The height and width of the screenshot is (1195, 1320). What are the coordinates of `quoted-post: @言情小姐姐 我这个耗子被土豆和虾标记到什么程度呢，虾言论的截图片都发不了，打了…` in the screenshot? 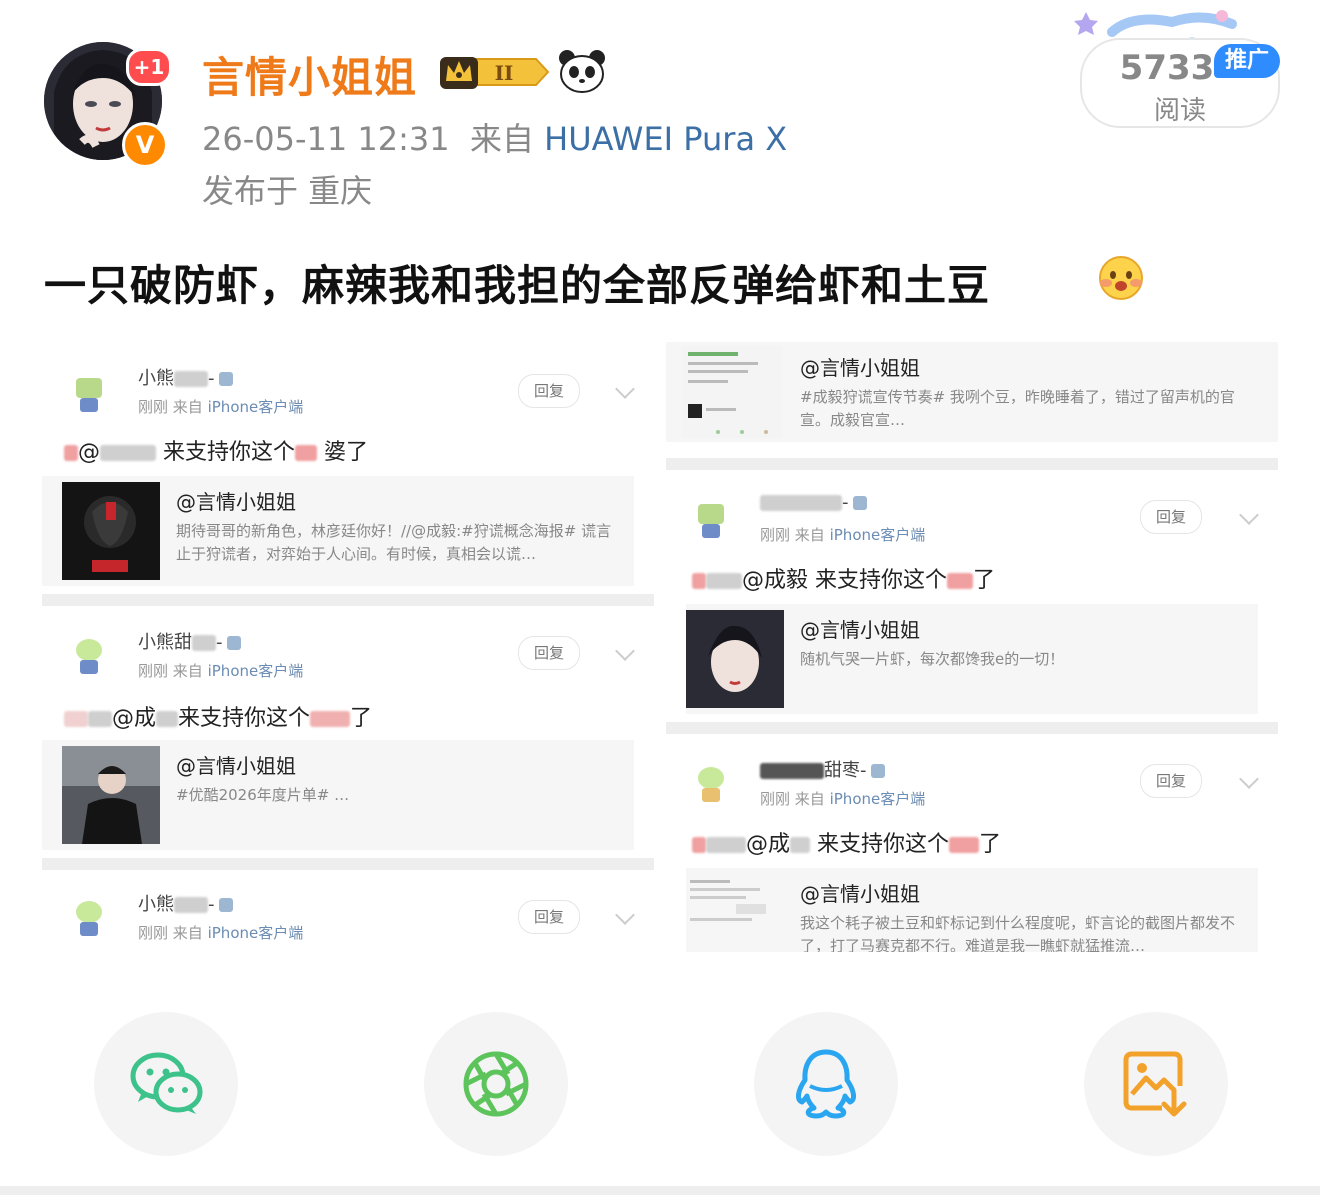 It's located at (972, 910).